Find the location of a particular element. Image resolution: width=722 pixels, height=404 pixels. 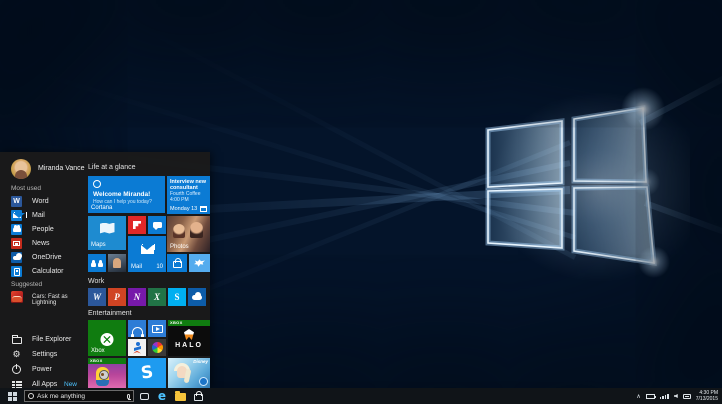

minion-character-body is located at coordinates (102, 383).